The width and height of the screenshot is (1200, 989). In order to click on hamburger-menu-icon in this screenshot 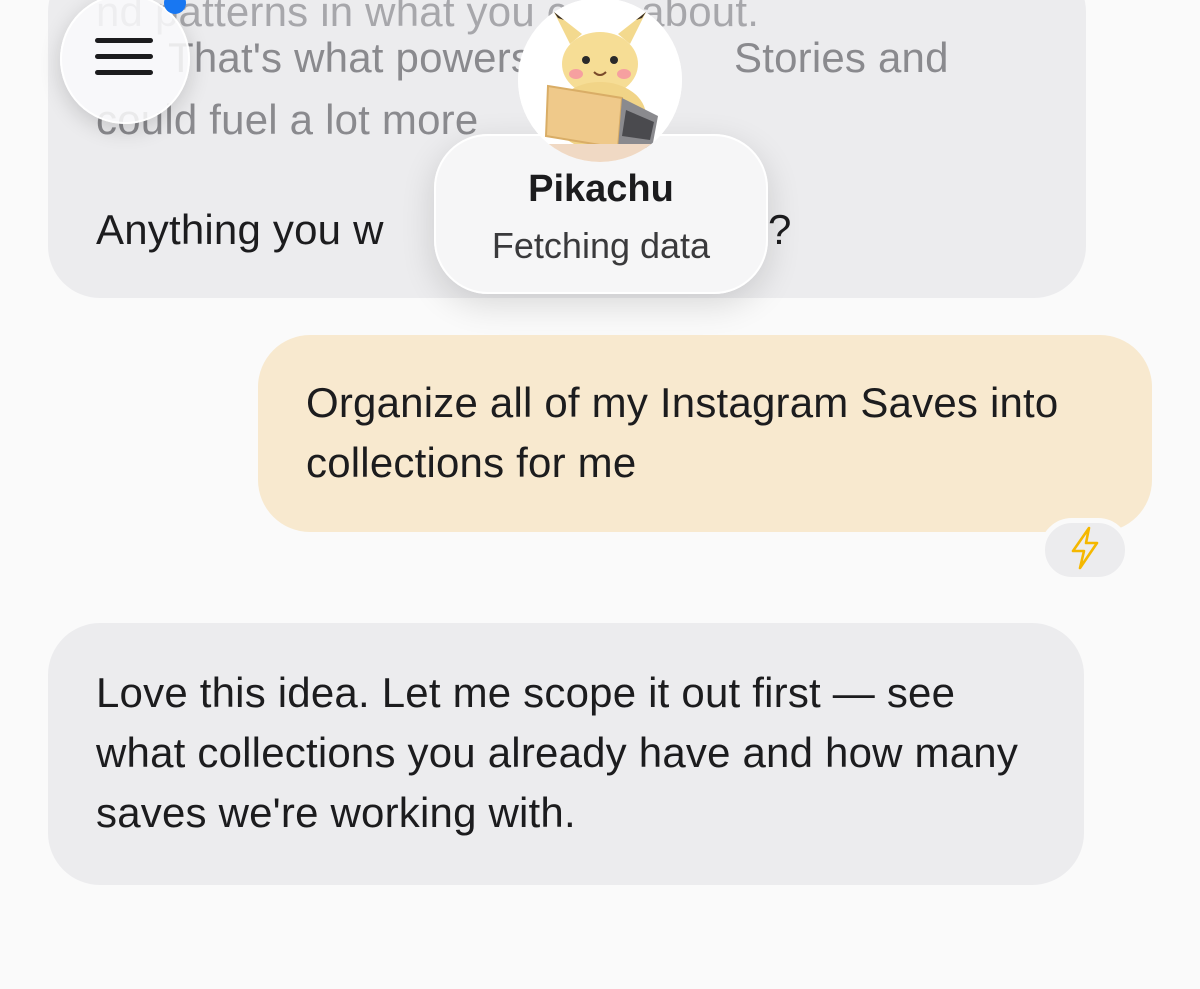, I will do `click(125, 59)`.